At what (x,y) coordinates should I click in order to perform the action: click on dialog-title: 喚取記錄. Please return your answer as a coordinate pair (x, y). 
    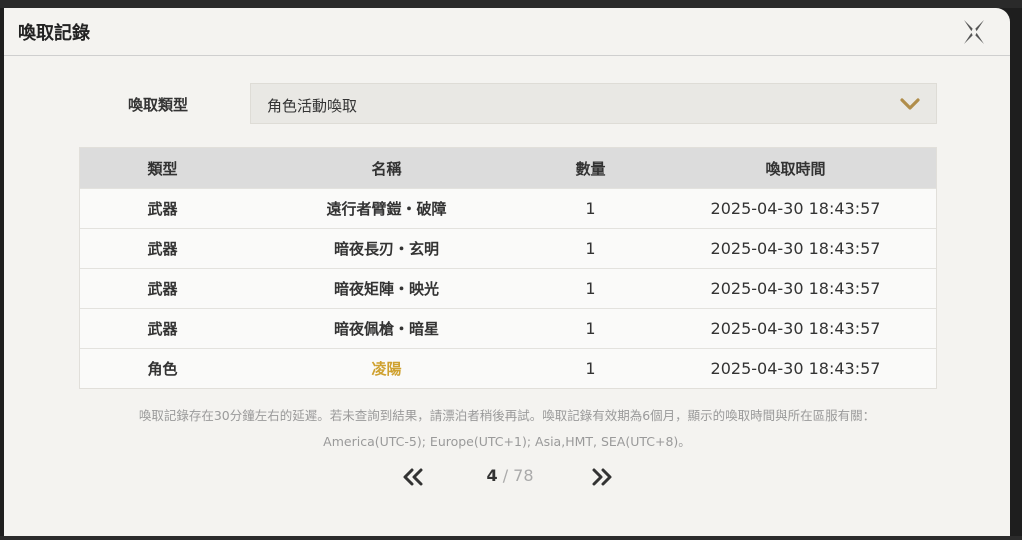
    Looking at the image, I should click on (54, 33).